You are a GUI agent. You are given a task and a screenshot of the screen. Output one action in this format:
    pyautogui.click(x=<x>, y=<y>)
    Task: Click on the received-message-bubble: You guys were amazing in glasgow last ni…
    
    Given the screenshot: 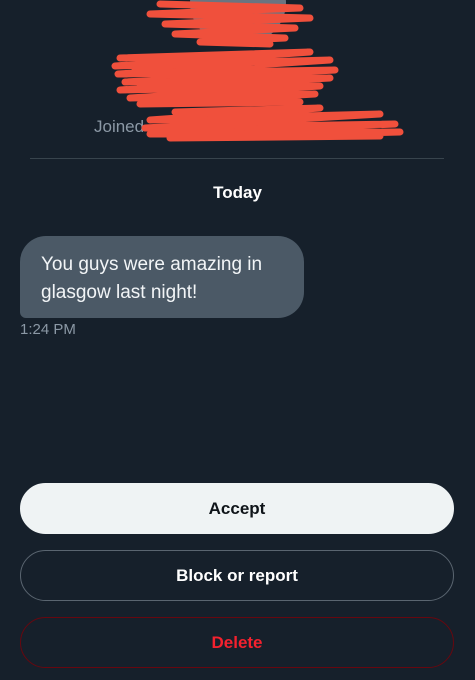 What is the action you would take?
    pyautogui.click(x=162, y=277)
    